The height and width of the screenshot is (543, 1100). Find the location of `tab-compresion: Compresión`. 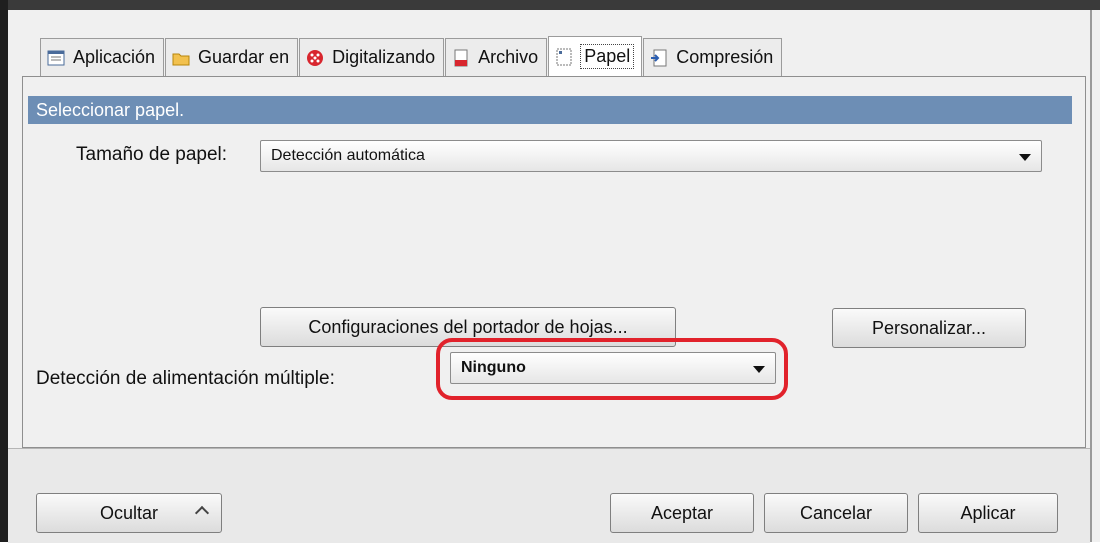

tab-compresion: Compresión is located at coordinates (713, 57).